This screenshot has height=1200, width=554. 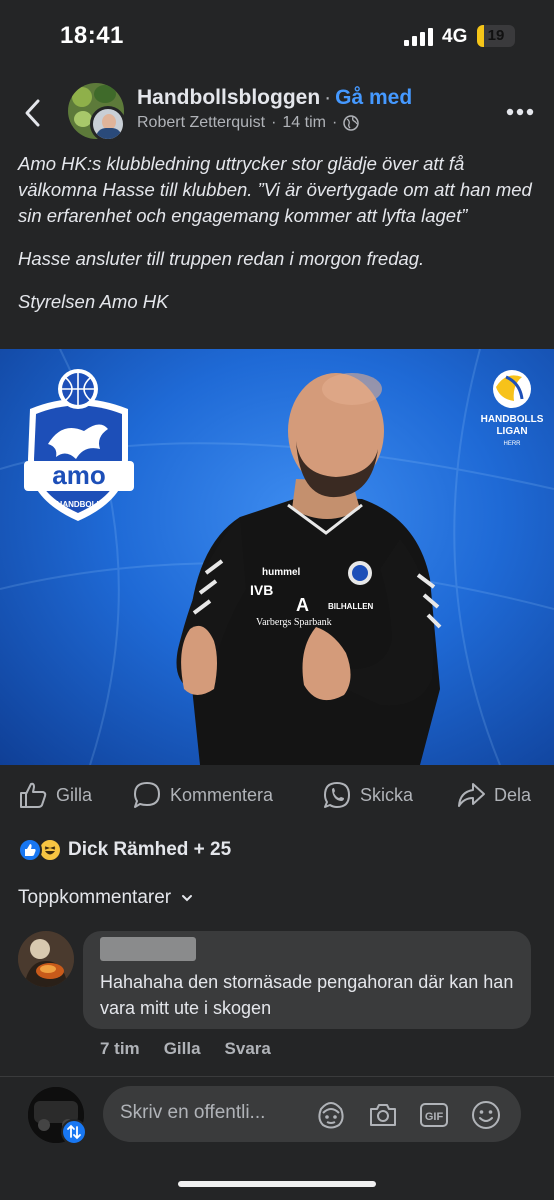 What do you see at coordinates (304, 123) in the screenshot?
I see `post-time: 14 tim` at bounding box center [304, 123].